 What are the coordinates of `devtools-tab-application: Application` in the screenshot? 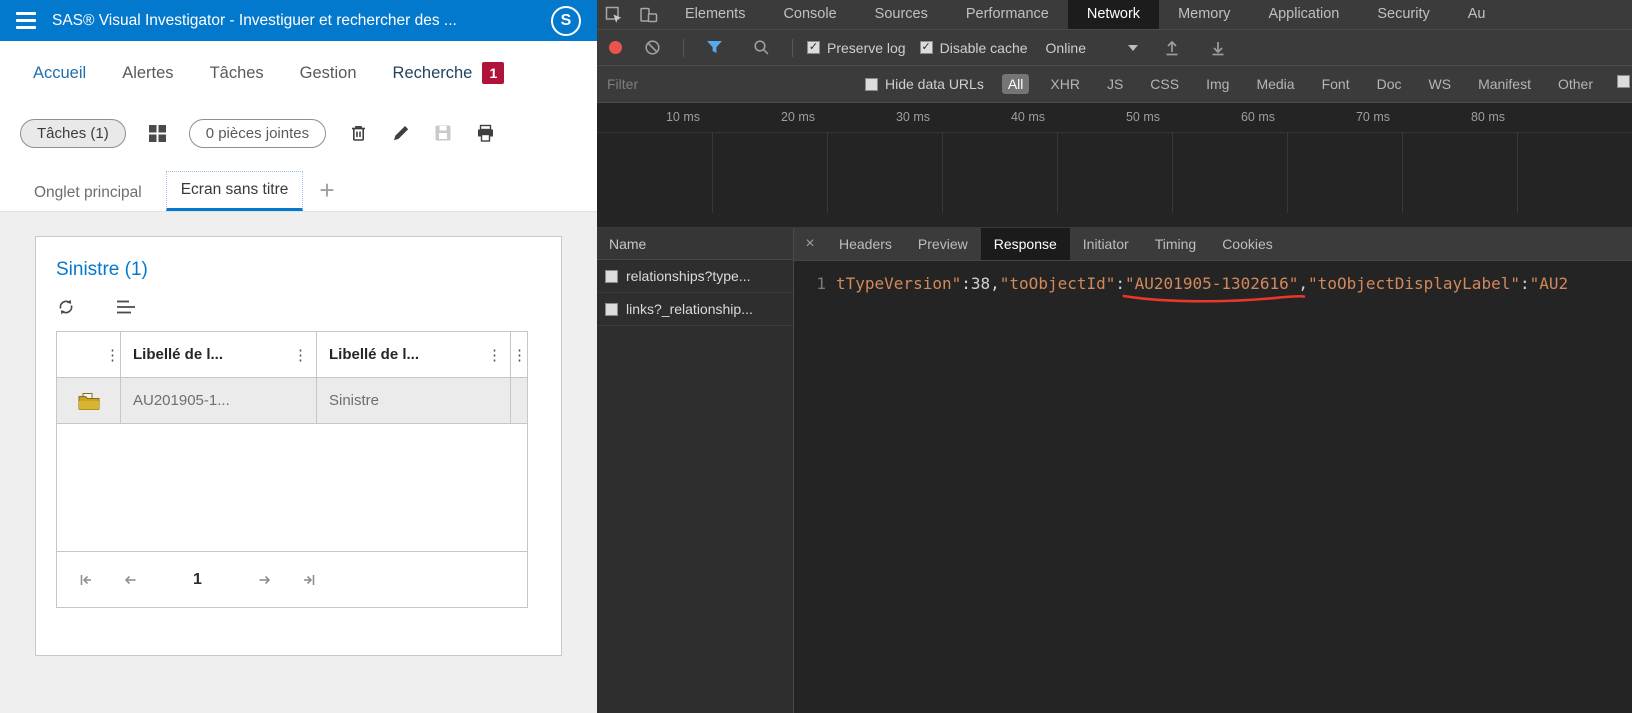 It's located at (1303, 14).